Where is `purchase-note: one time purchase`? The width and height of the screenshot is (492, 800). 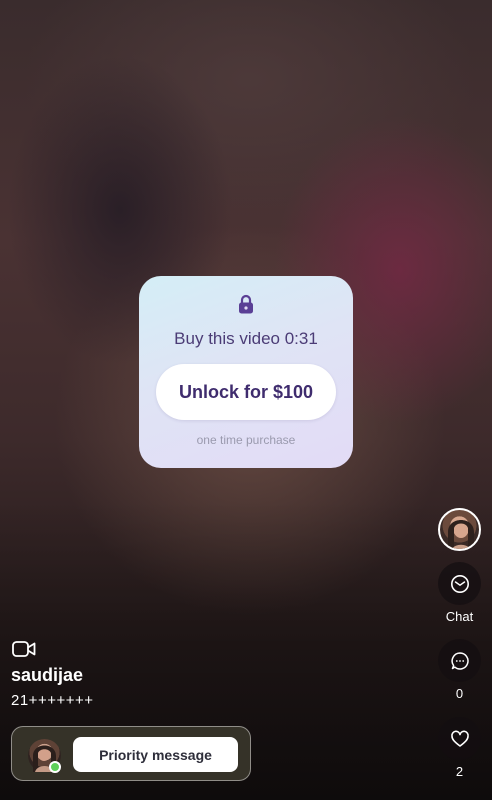 purchase-note: one time purchase is located at coordinates (246, 440).